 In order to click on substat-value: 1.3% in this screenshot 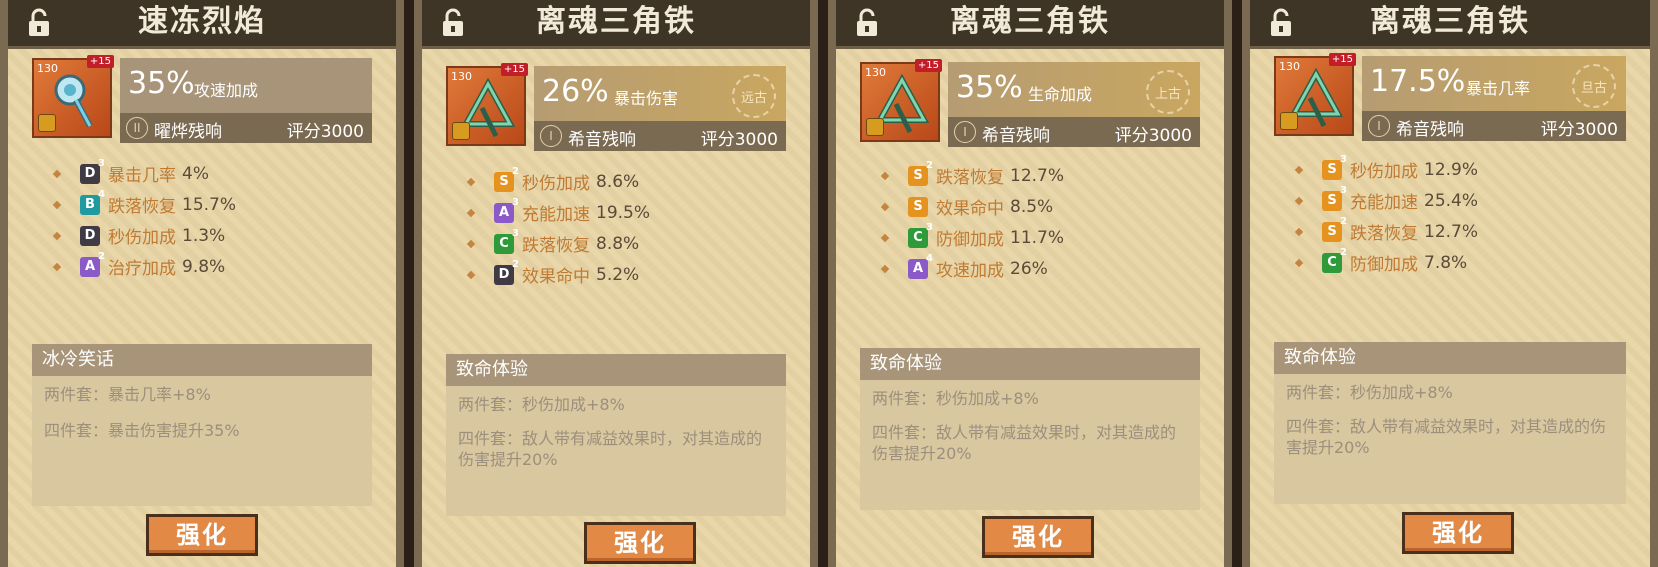, I will do `click(204, 235)`.